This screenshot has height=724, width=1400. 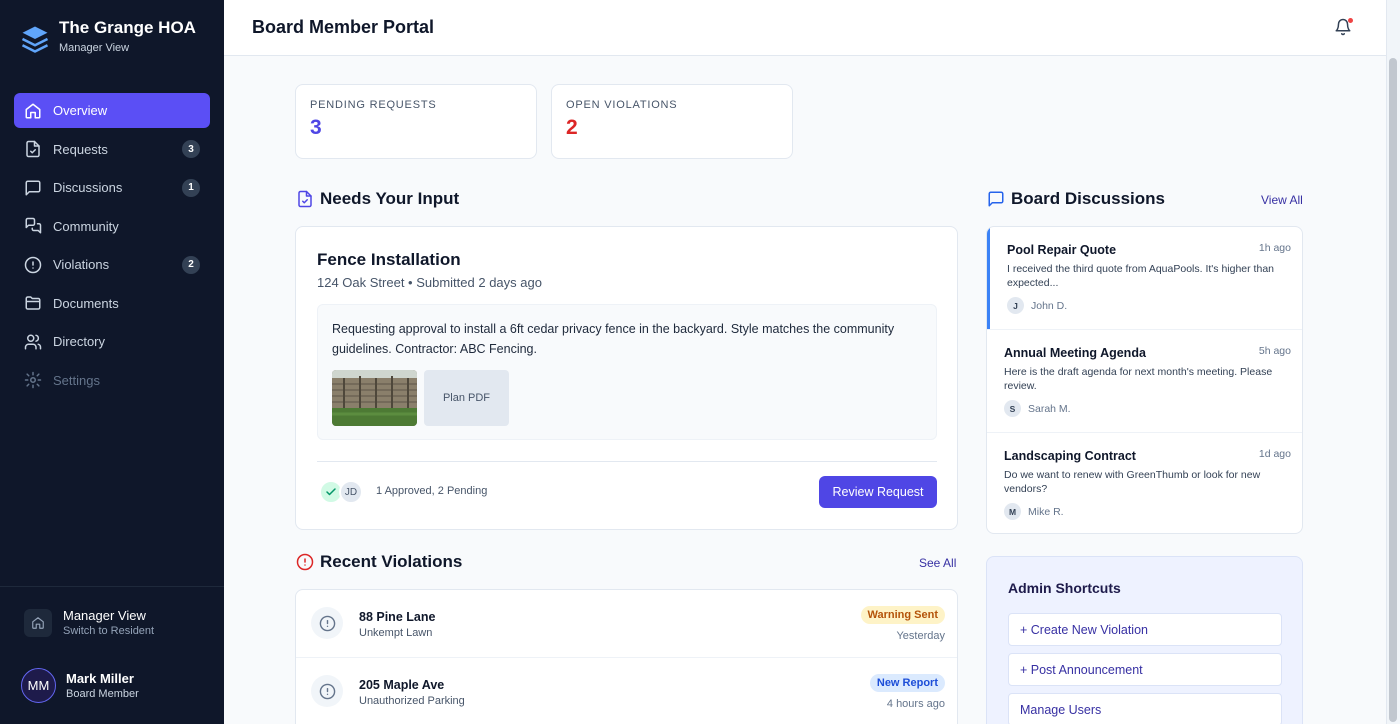 What do you see at coordinates (38, 685) in the screenshot?
I see `avatar: MM` at bounding box center [38, 685].